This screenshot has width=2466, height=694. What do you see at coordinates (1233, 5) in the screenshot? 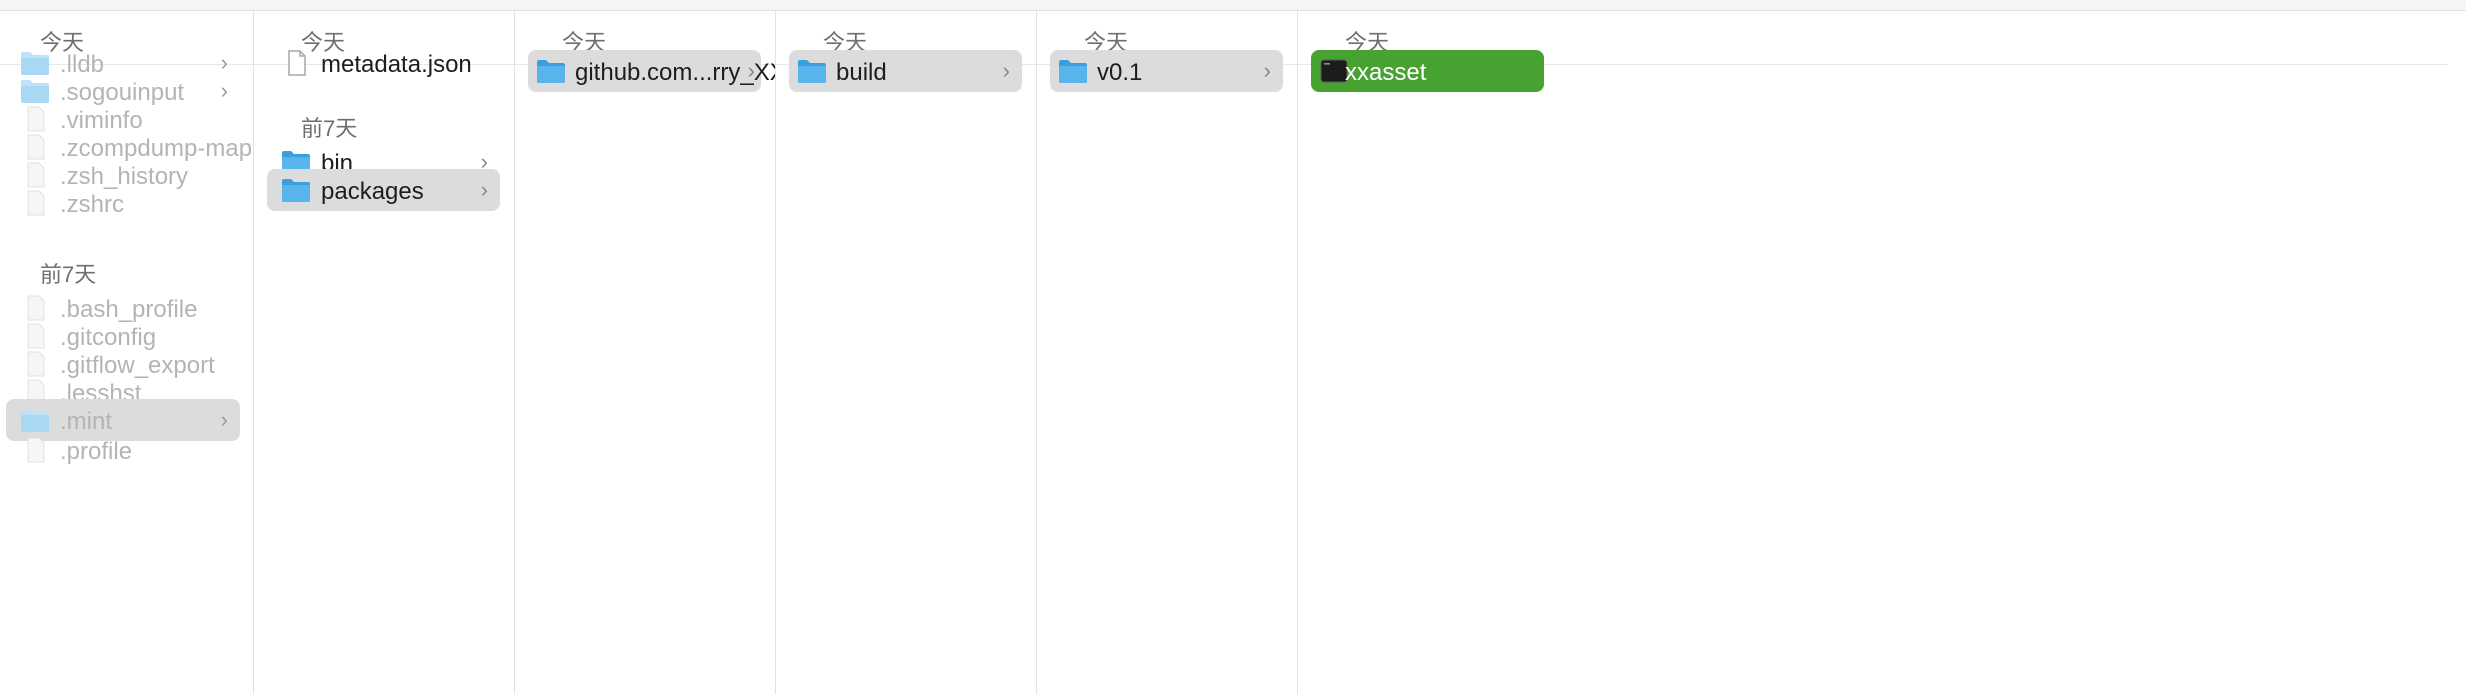
I see `toolbar-edge` at bounding box center [1233, 5].